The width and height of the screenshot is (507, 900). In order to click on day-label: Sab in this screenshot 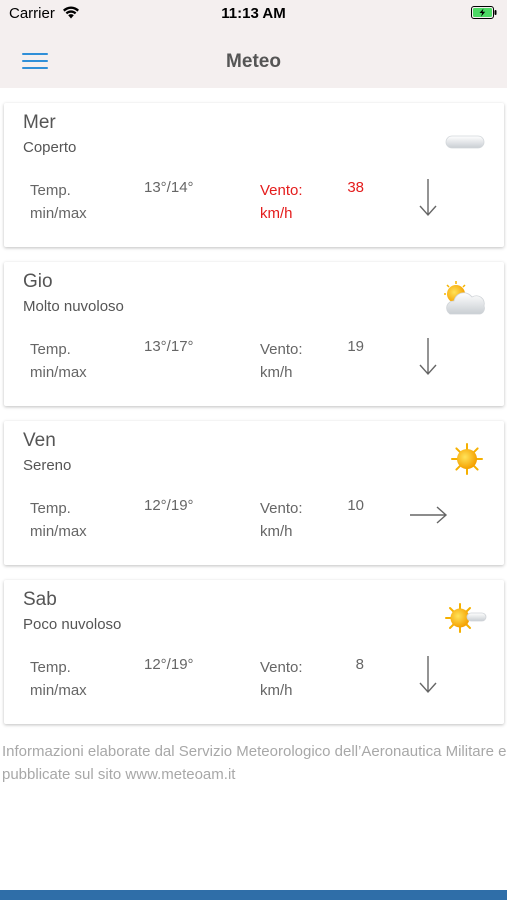, I will do `click(40, 599)`.